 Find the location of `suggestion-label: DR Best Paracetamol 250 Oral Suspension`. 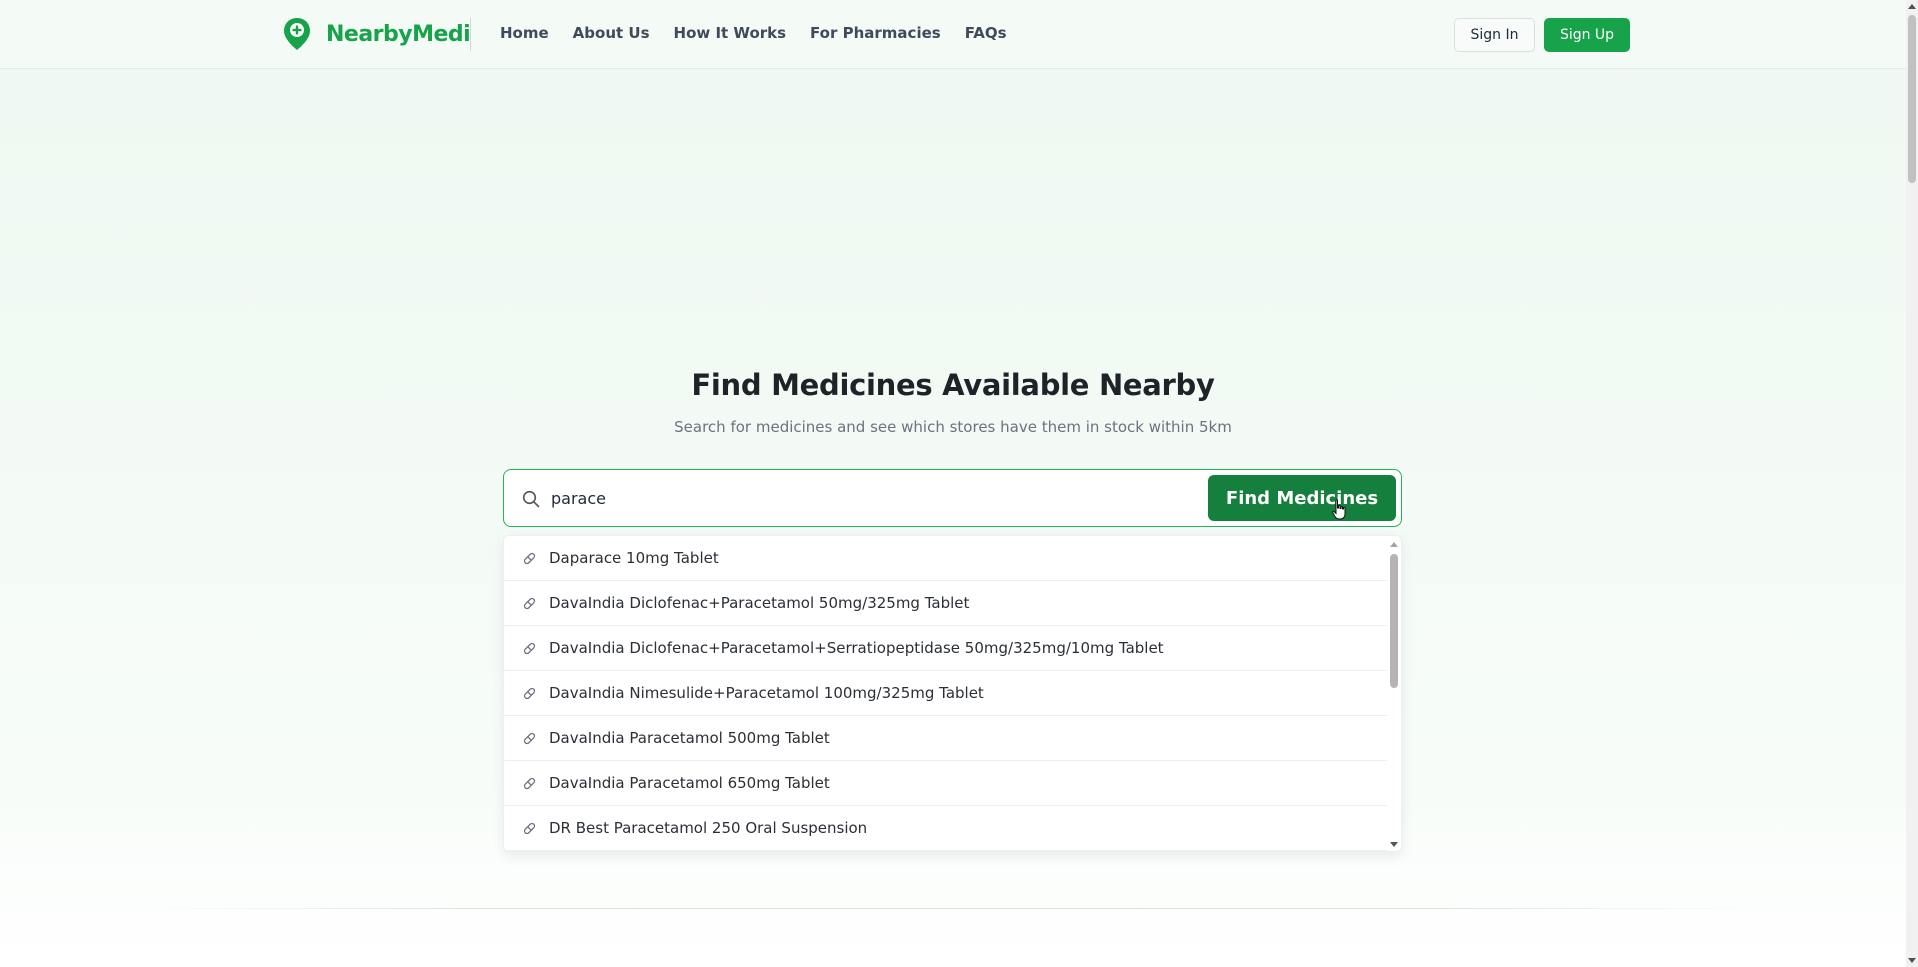

suggestion-label: DR Best Paracetamol 250 Oral Suspension is located at coordinates (708, 828).